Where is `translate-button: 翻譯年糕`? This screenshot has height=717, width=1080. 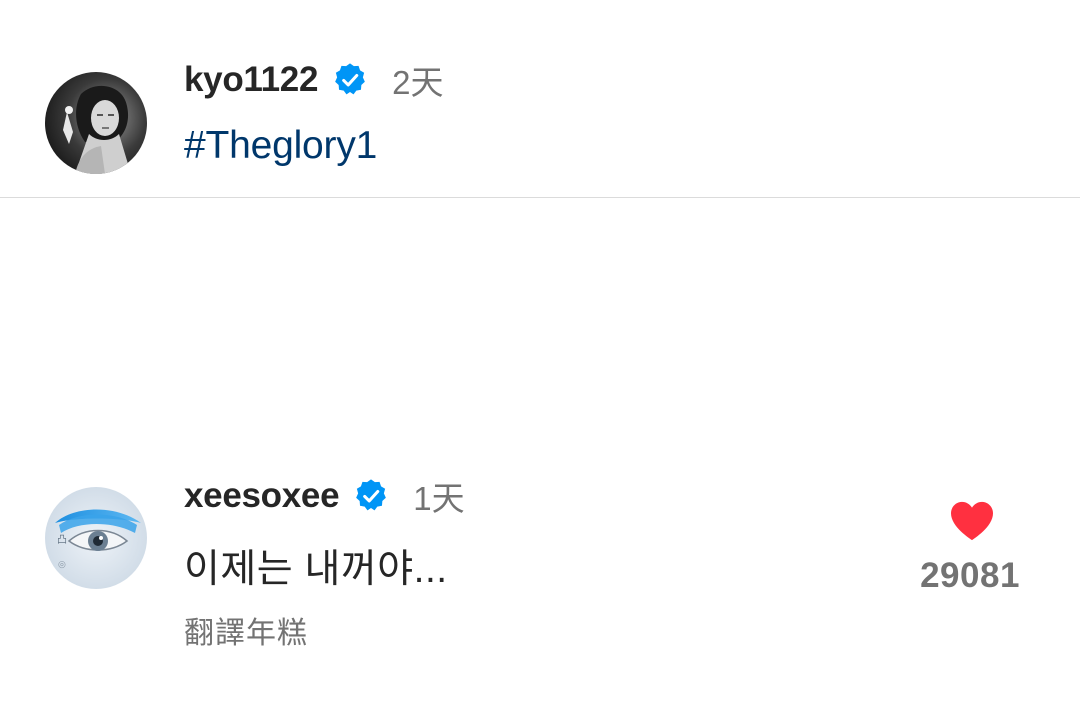 translate-button: 翻譯年糕 is located at coordinates (246, 630).